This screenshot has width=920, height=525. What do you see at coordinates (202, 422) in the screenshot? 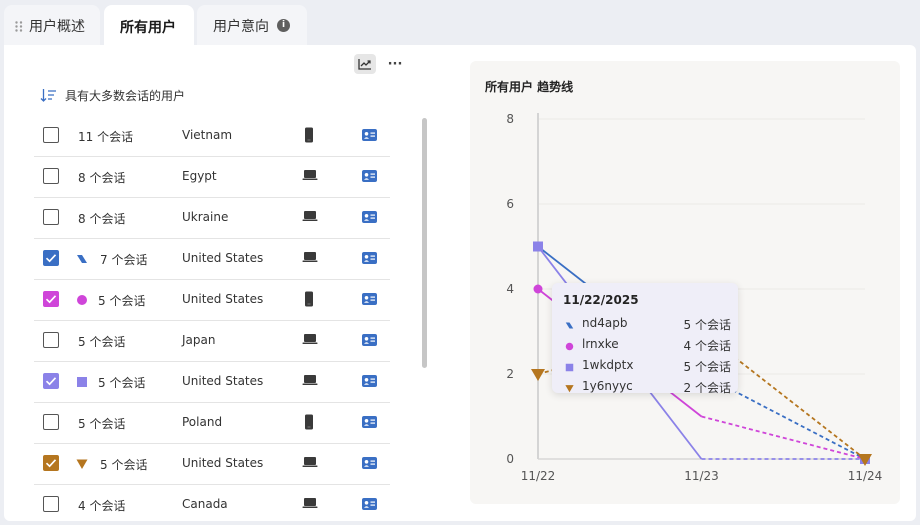
I see `country-label: Poland` at bounding box center [202, 422].